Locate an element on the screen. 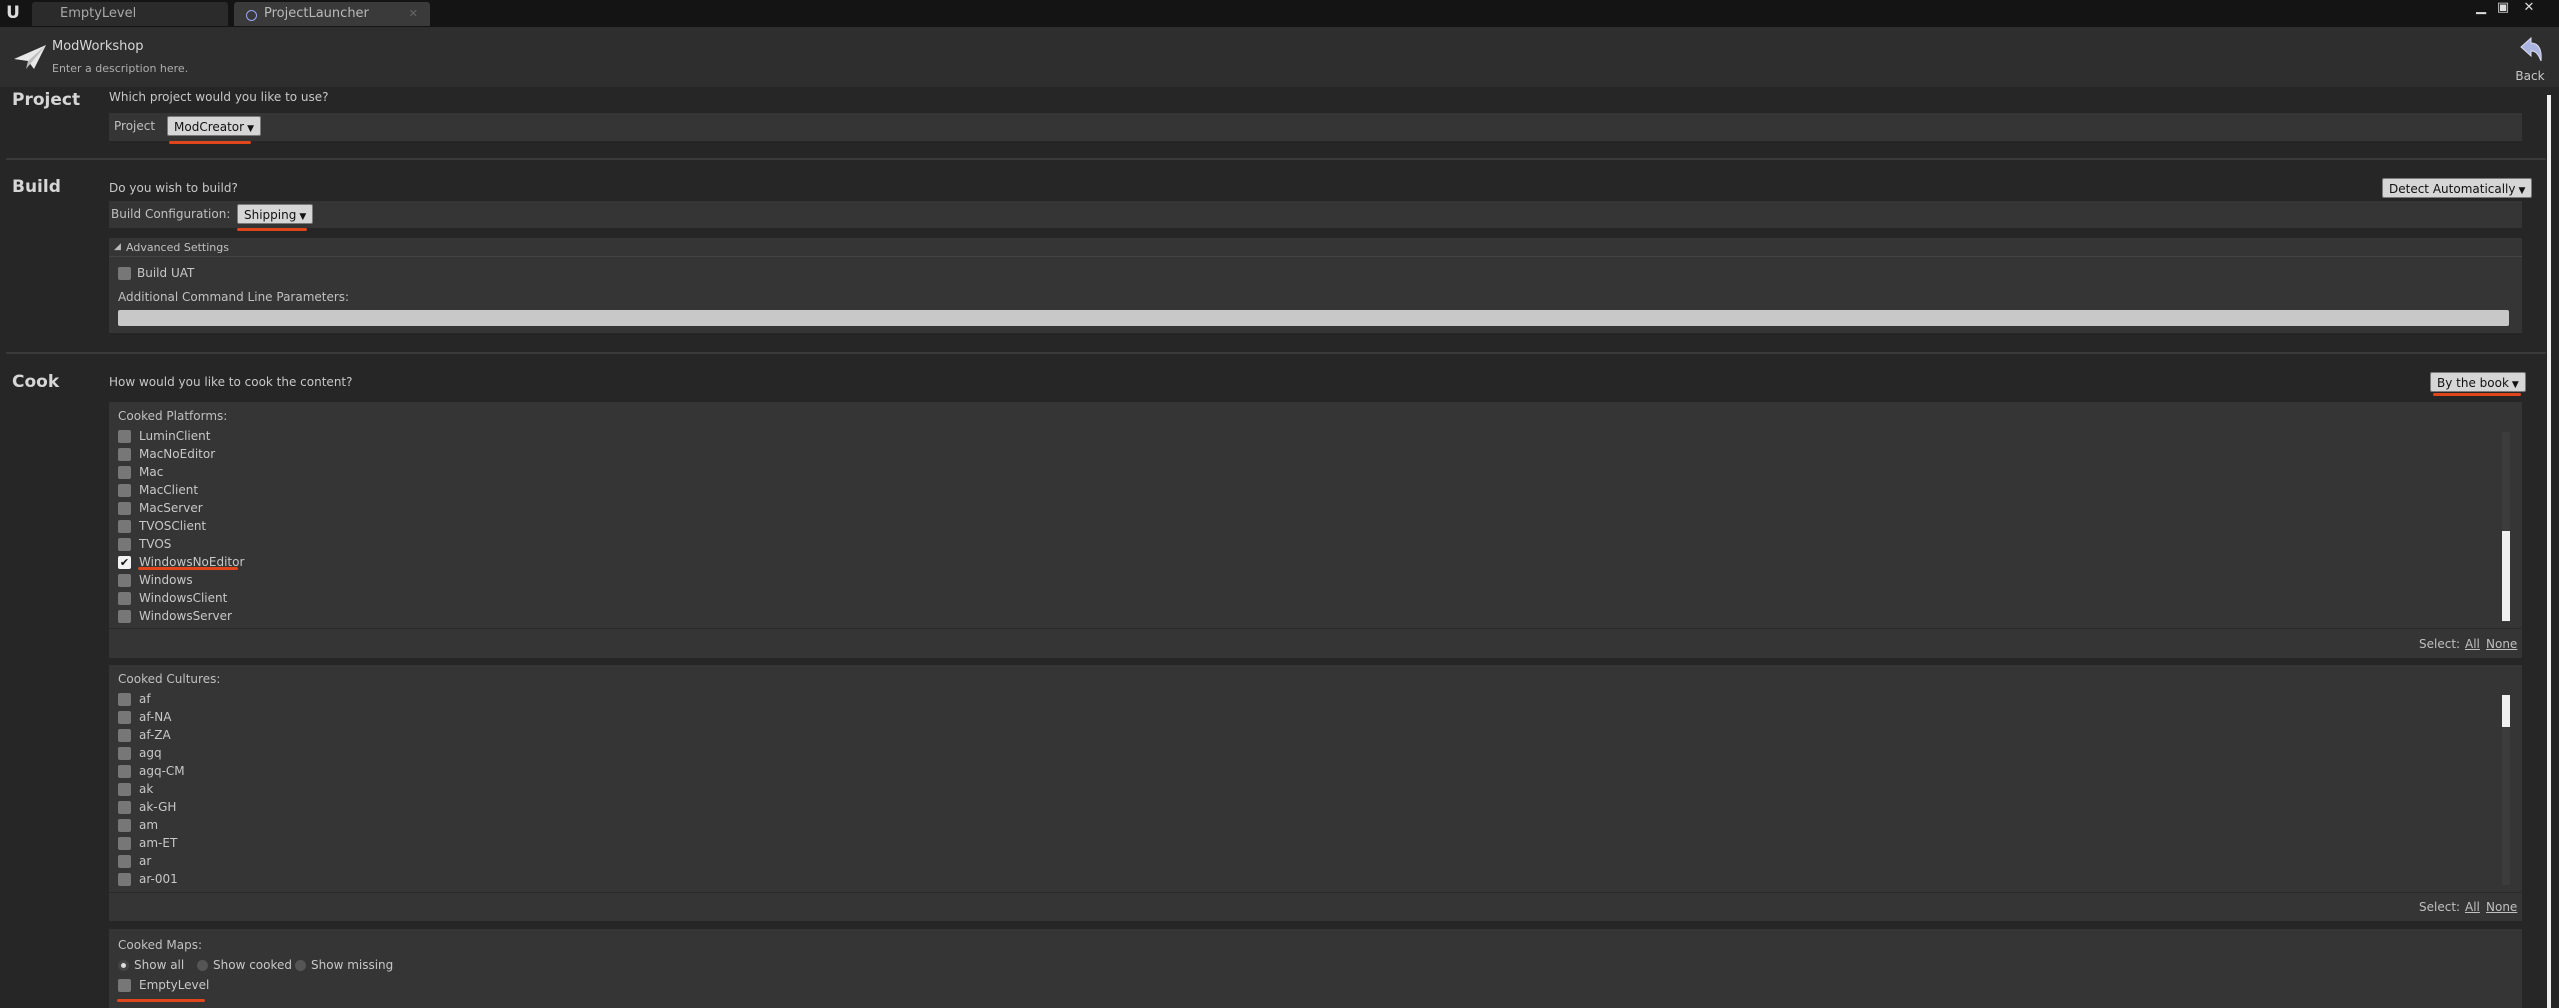 The height and width of the screenshot is (1008, 2559). list-item: agq-CM is located at coordinates (409, 771).